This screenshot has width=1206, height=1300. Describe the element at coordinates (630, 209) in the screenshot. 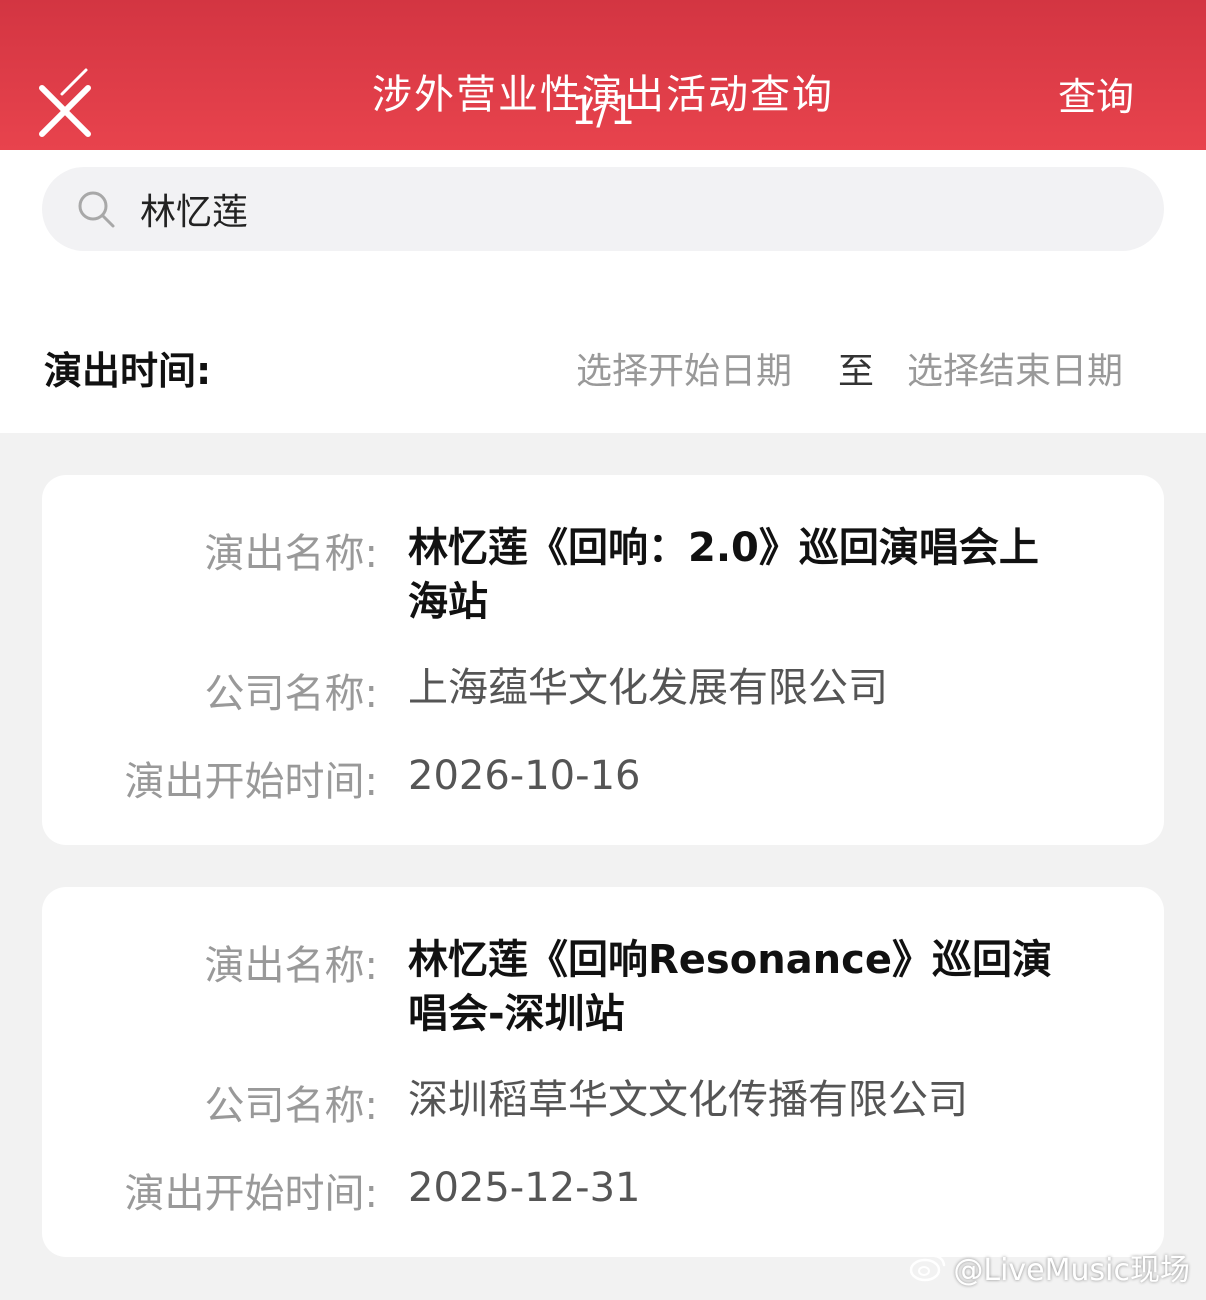

I see `search-input` at that location.